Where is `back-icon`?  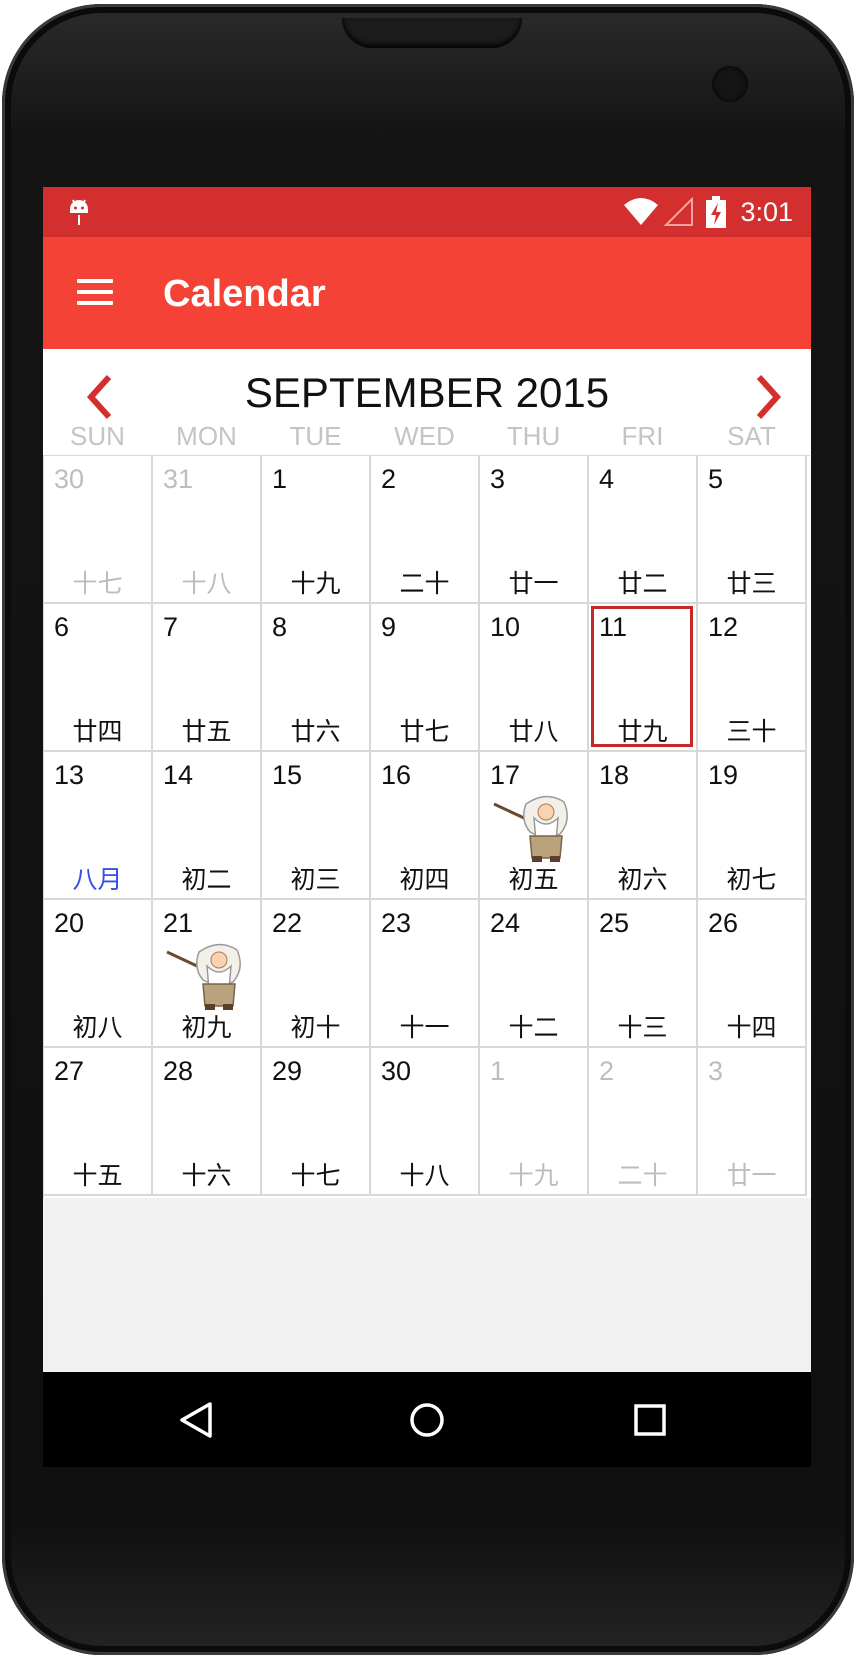 back-icon is located at coordinates (197, 1420).